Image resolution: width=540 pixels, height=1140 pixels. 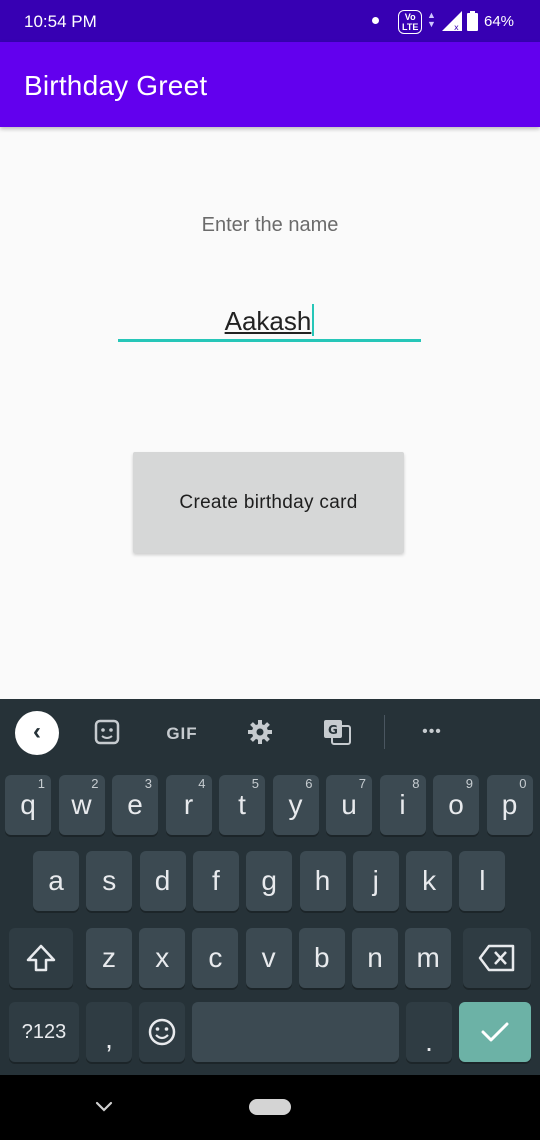 I want to click on key-m: m, so click(x=428, y=958).